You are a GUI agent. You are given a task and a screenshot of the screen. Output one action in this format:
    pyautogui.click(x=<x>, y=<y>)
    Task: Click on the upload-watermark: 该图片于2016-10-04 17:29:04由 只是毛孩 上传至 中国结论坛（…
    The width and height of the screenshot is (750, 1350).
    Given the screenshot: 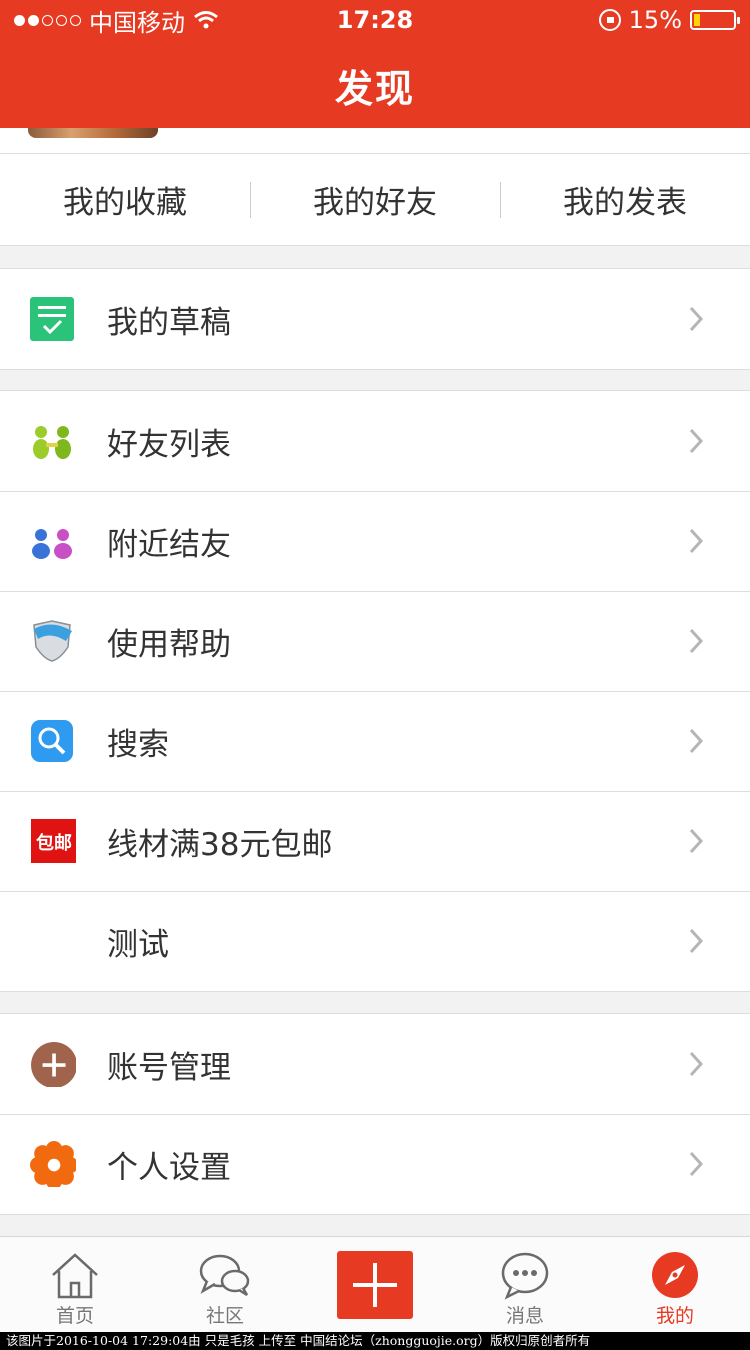 What is the action you would take?
    pyautogui.click(x=375, y=1341)
    